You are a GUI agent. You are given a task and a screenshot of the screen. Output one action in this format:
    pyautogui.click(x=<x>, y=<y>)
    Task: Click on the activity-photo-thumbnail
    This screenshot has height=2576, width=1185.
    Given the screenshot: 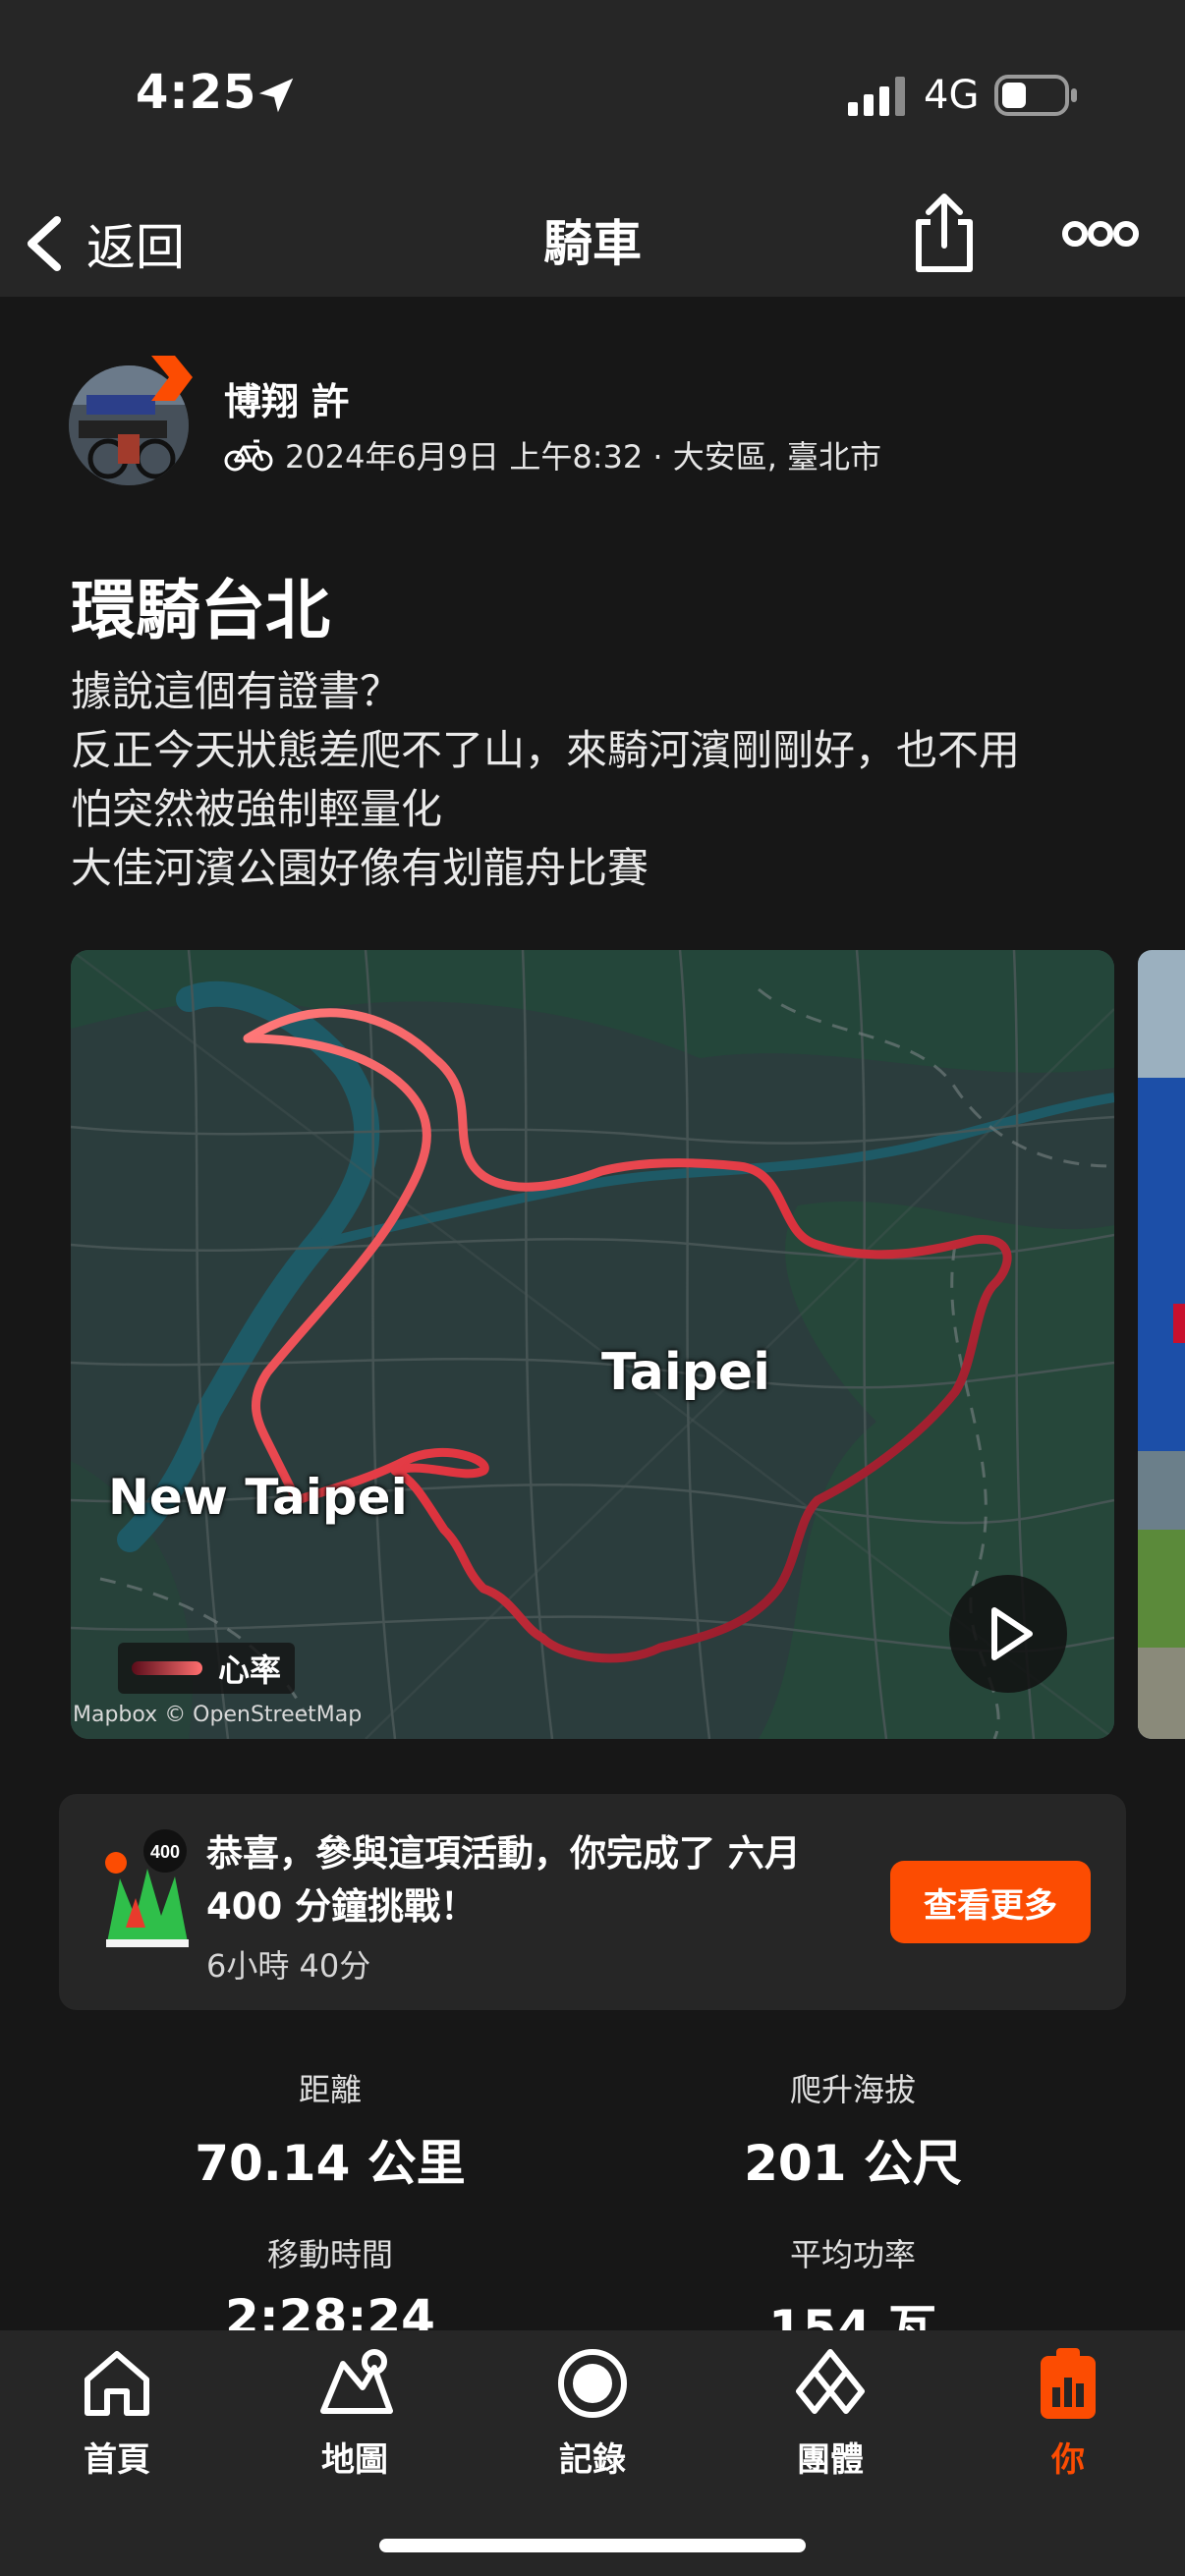 What is the action you would take?
    pyautogui.click(x=1162, y=1344)
    